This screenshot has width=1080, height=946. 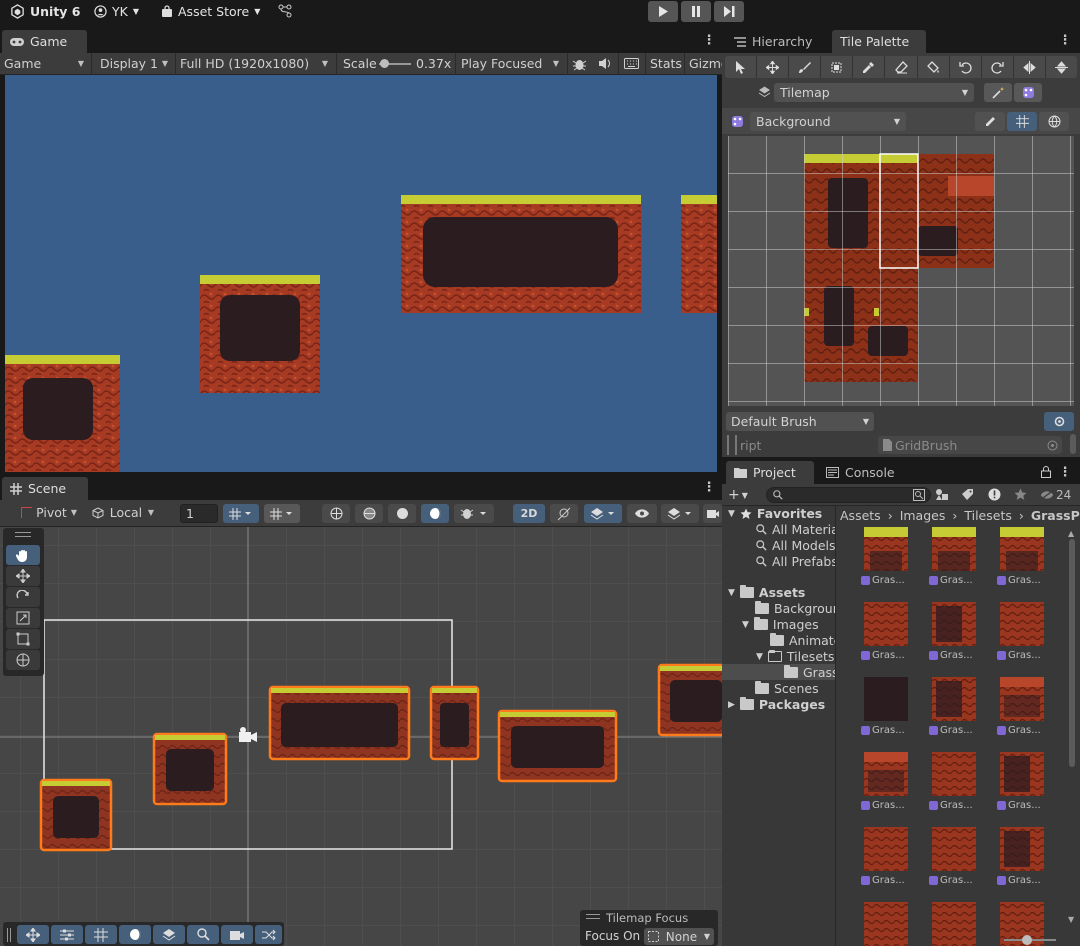 I want to click on info-filter-icon, so click(x=994, y=494).